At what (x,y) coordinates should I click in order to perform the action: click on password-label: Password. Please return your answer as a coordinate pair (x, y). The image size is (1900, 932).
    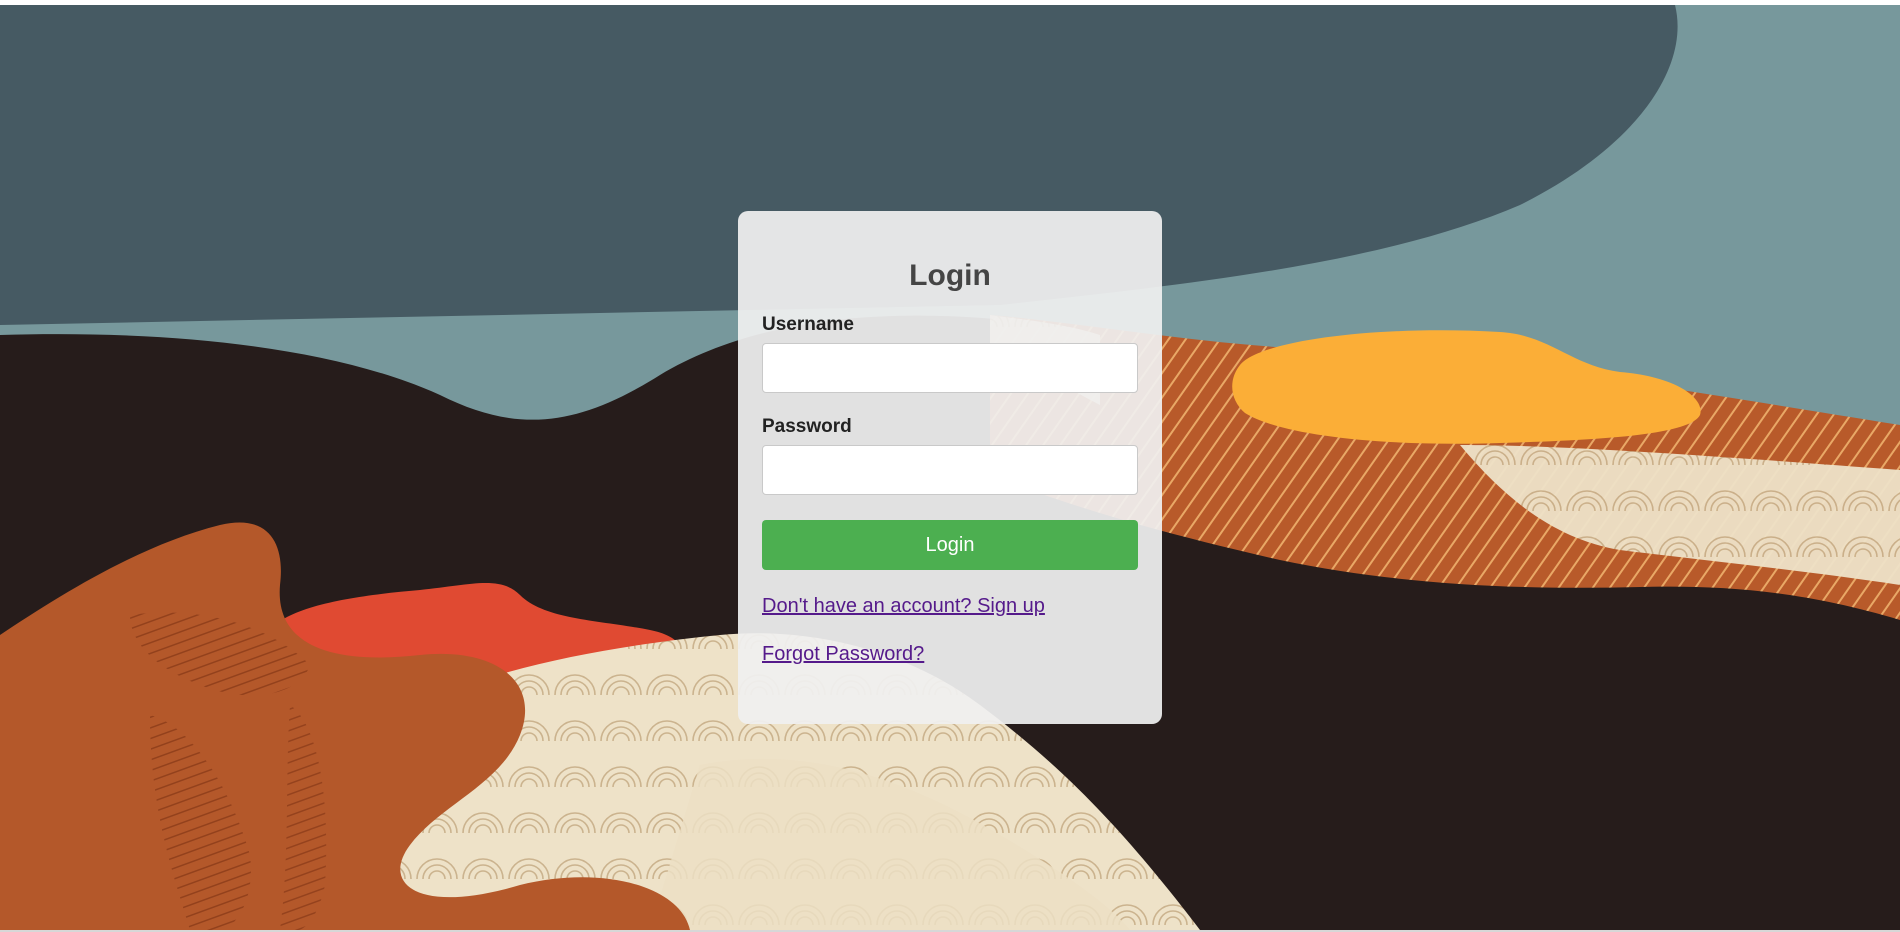
    Looking at the image, I should click on (807, 426).